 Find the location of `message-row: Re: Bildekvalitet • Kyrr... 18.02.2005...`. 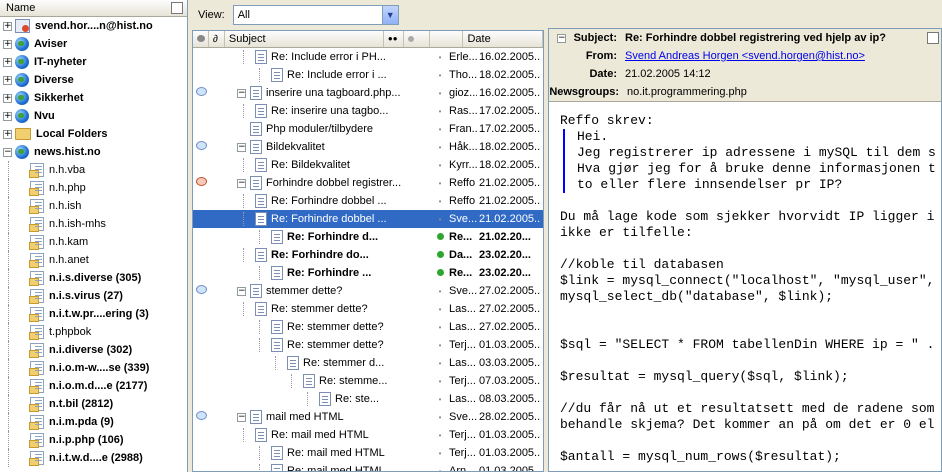

message-row: Re: Bildekvalitet • Kyrr... 18.02.2005... is located at coordinates (368, 165).